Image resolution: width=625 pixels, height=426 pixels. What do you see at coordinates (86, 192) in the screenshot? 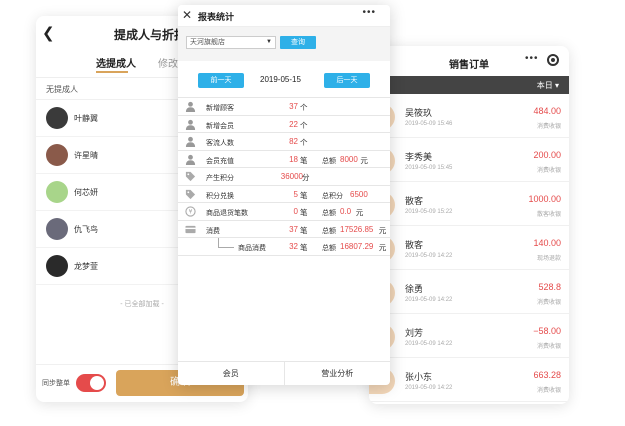
I see `person-name: 何芯妍` at bounding box center [86, 192].